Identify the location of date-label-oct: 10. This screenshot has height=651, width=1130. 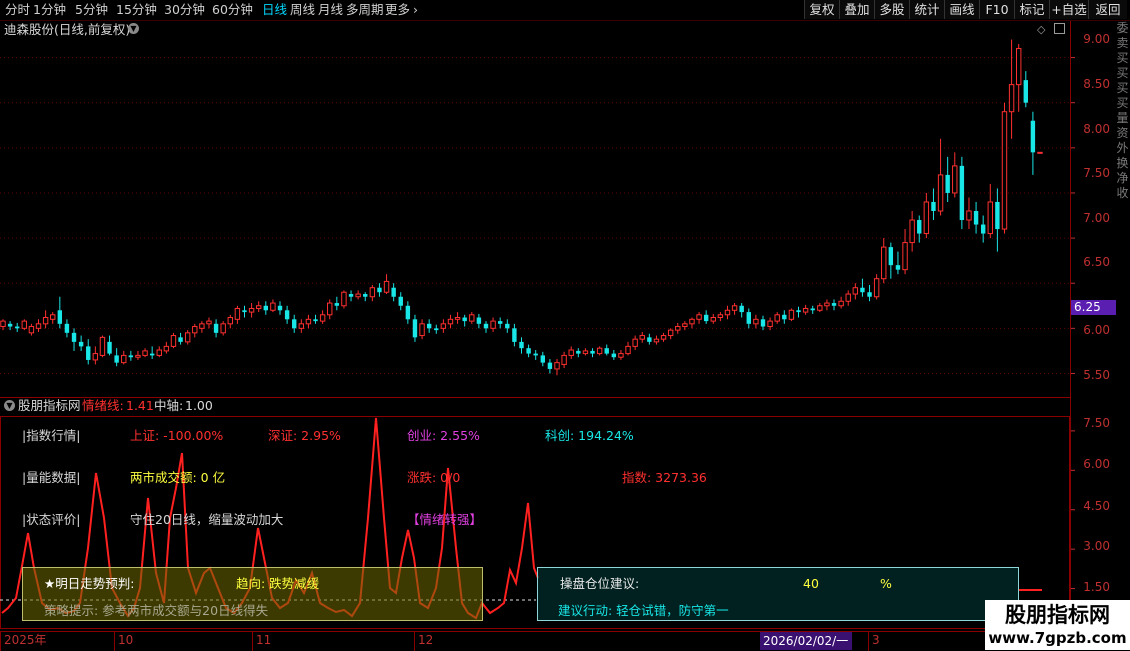
(126, 640).